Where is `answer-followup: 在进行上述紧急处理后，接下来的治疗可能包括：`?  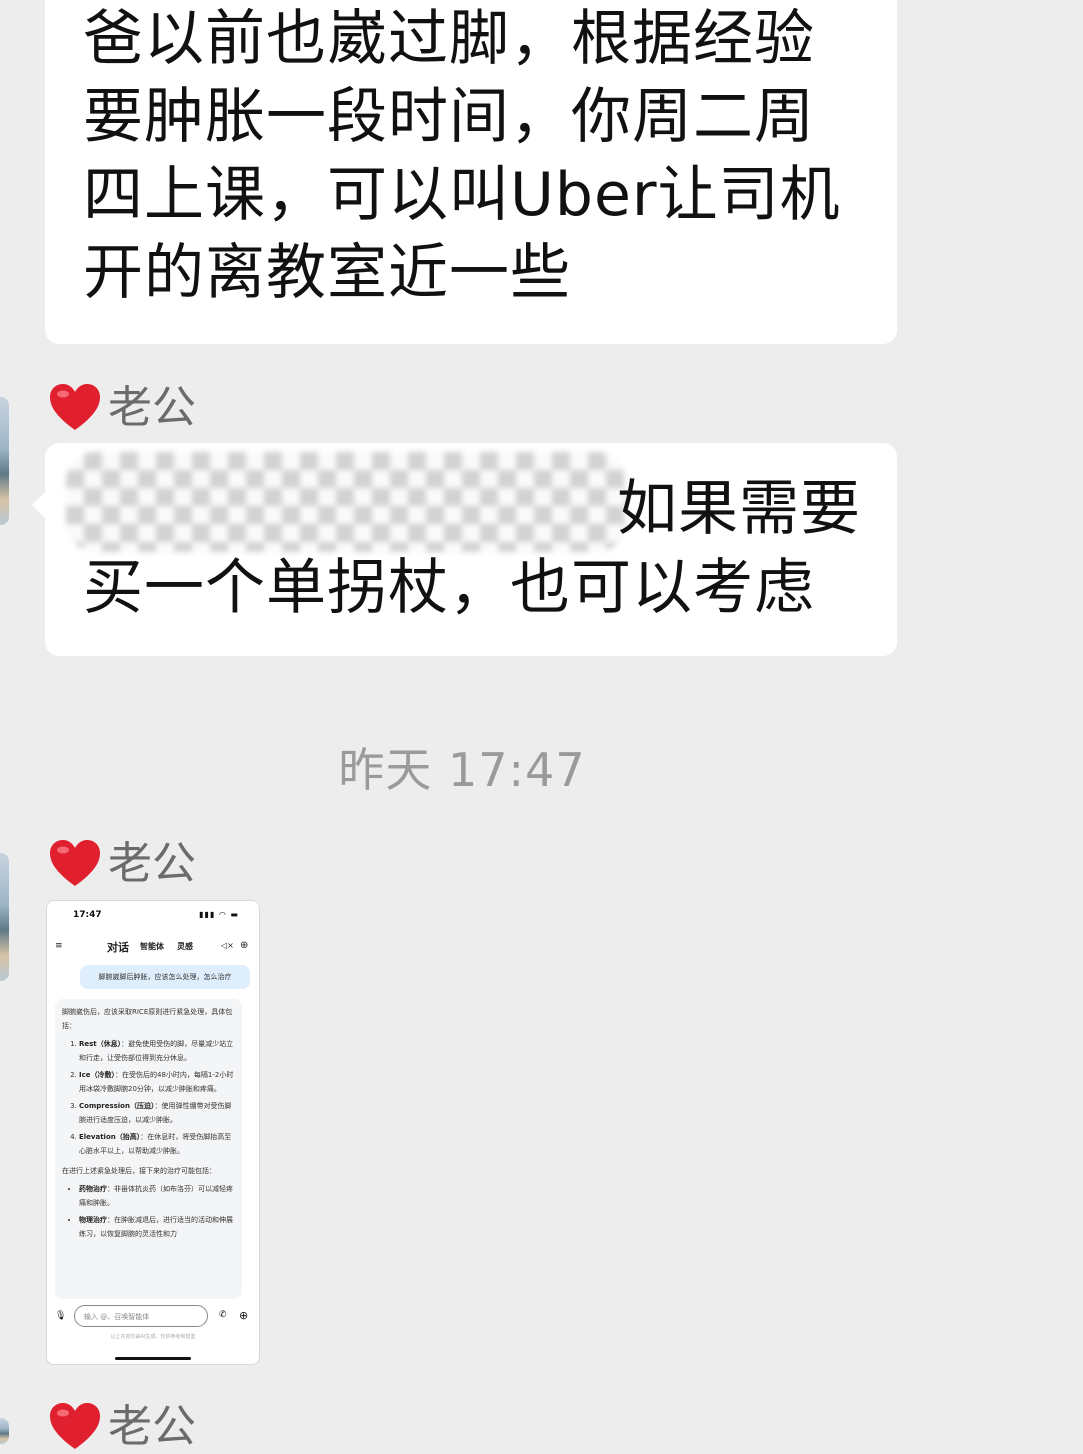
answer-followup: 在进行上述紧急处理后，接下来的治疗可能包括： is located at coordinates (139, 1171).